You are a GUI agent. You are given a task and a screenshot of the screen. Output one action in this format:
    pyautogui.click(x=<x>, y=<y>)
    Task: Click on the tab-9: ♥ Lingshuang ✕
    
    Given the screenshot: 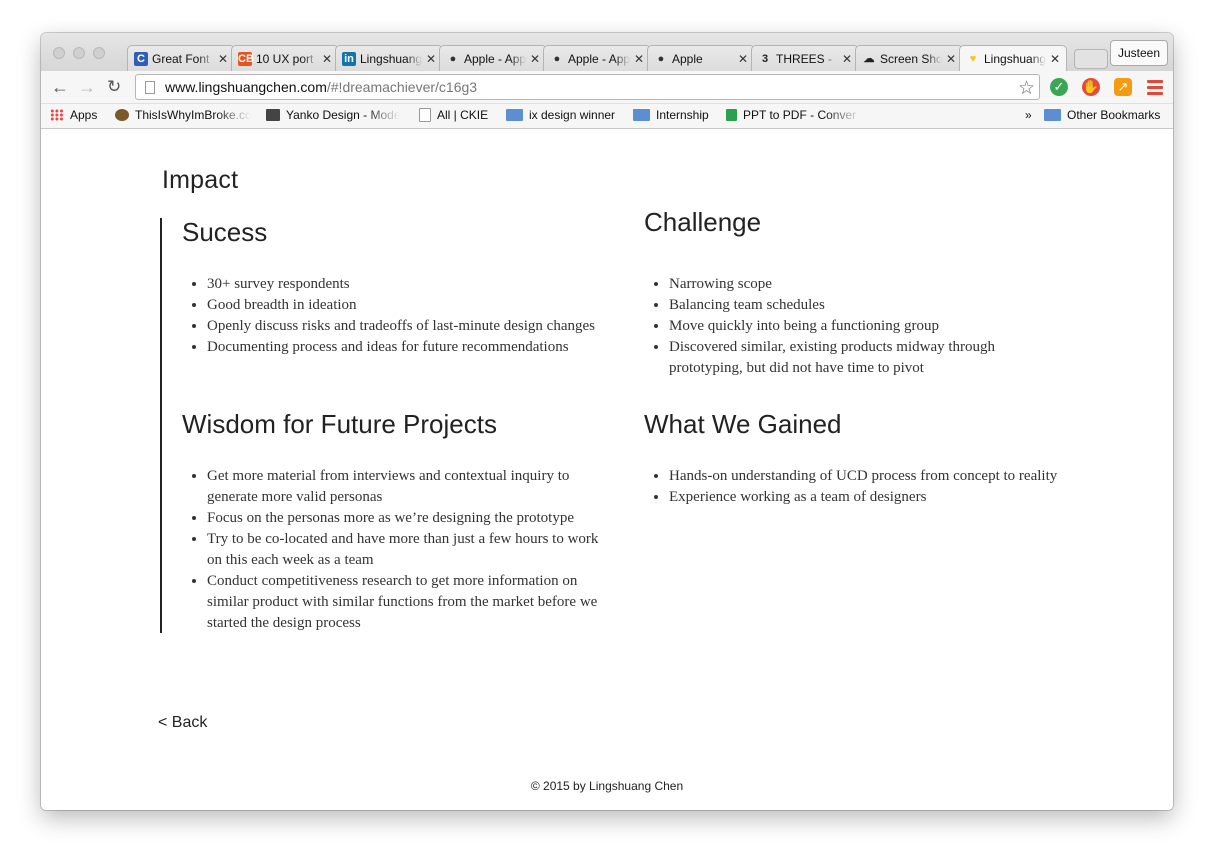 What is the action you would take?
    pyautogui.click(x=1013, y=58)
    